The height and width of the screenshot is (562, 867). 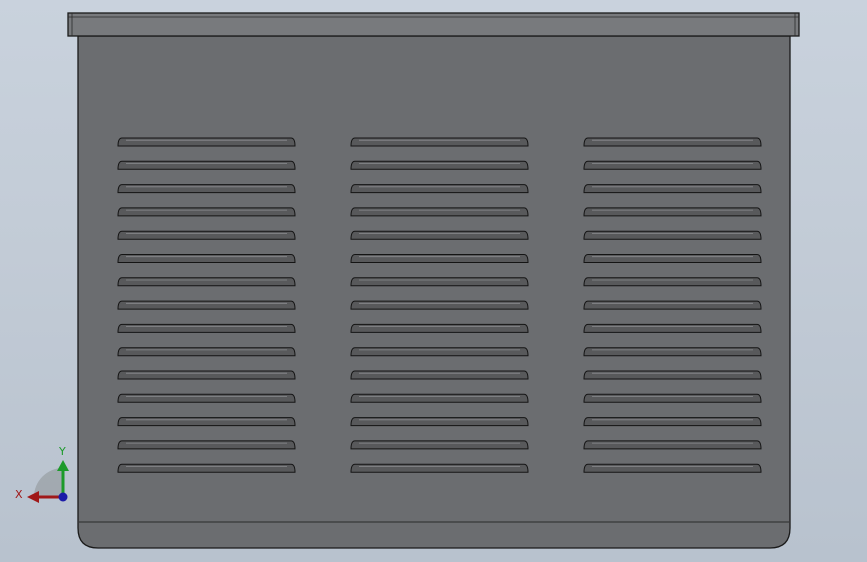 What do you see at coordinates (433, 24) in the screenshot?
I see `enclosure-lid` at bounding box center [433, 24].